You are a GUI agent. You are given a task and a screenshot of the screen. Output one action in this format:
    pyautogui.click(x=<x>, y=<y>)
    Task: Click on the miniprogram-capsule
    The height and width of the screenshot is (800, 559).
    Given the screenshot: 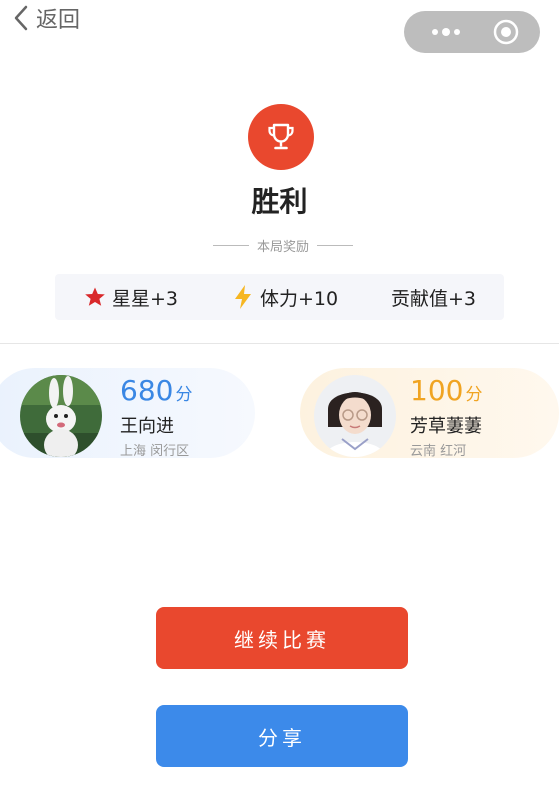 What is the action you would take?
    pyautogui.click(x=472, y=32)
    